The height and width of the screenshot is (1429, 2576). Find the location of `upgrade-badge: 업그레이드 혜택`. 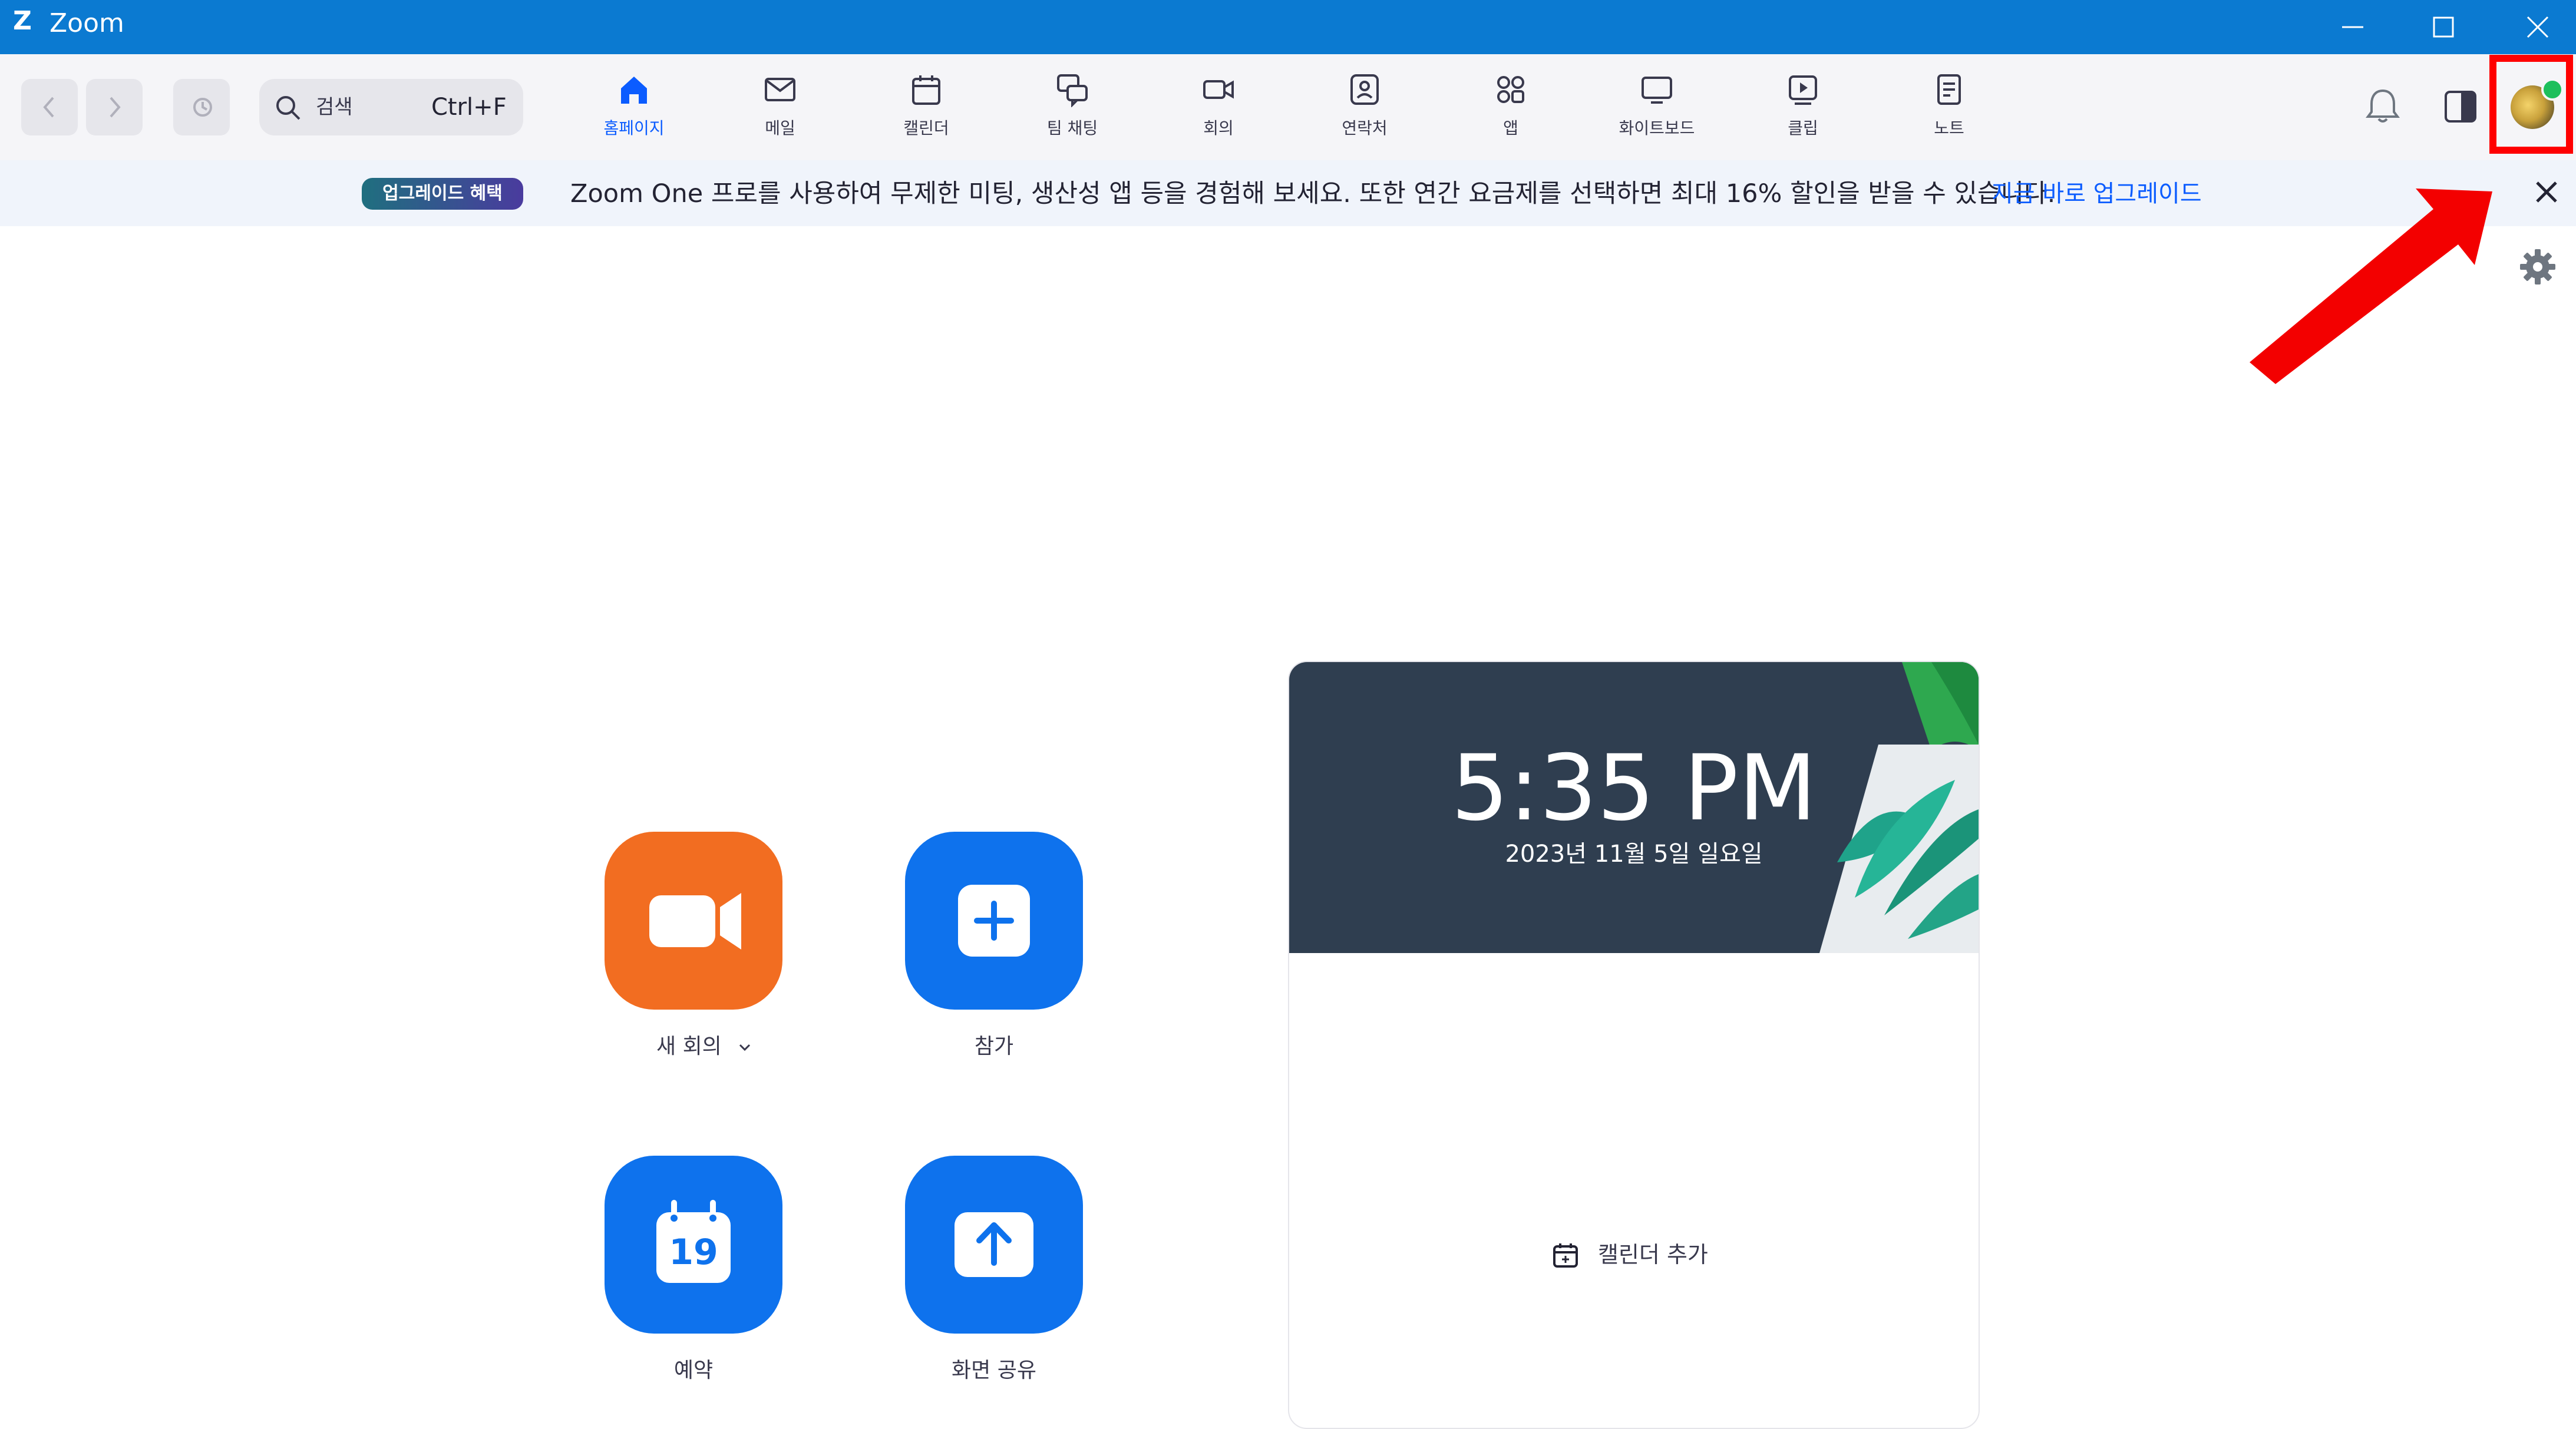

upgrade-badge: 업그레이드 혜택 is located at coordinates (442, 194).